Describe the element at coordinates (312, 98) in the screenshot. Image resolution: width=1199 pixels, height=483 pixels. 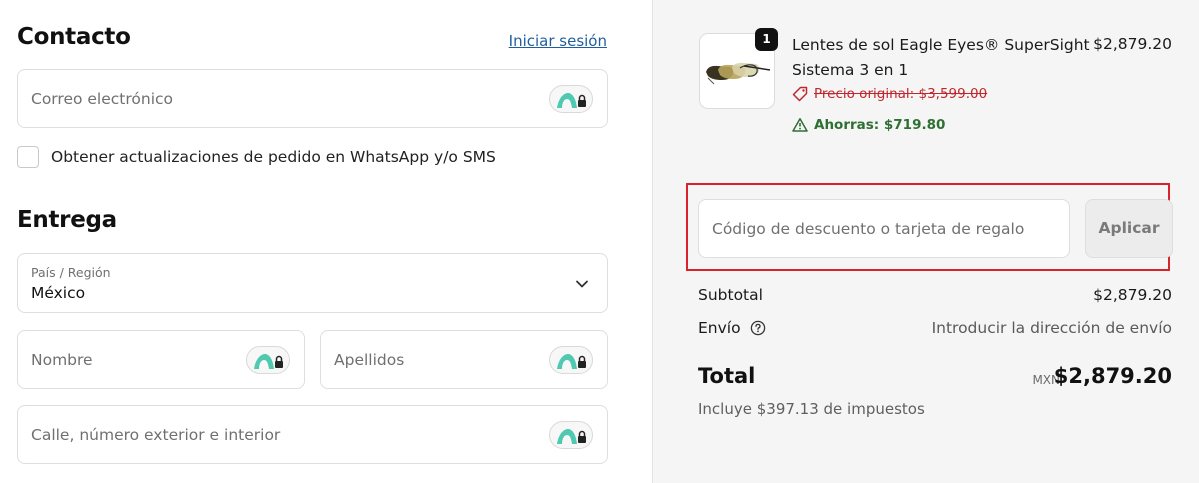
I see `email-field: Correo electrónico` at that location.